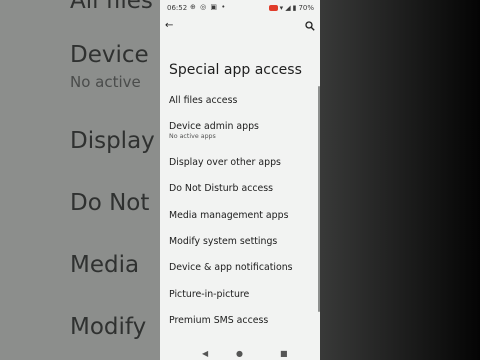 The height and width of the screenshot is (360, 480). What do you see at coordinates (205, 353) in the screenshot?
I see `back-nav-icon: ◀` at bounding box center [205, 353].